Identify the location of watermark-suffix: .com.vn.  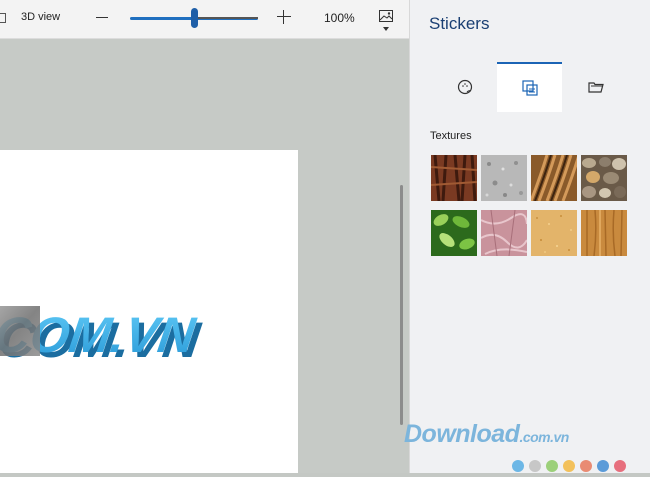
(544, 437).